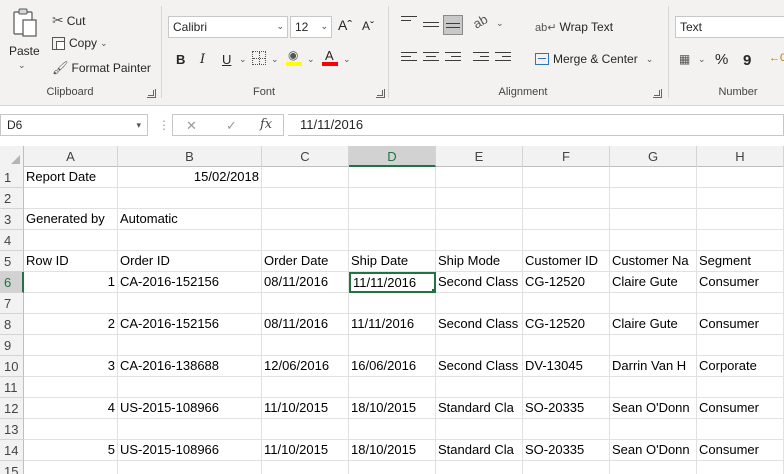  Describe the element at coordinates (190, 240) in the screenshot. I see `cell-b4` at that location.